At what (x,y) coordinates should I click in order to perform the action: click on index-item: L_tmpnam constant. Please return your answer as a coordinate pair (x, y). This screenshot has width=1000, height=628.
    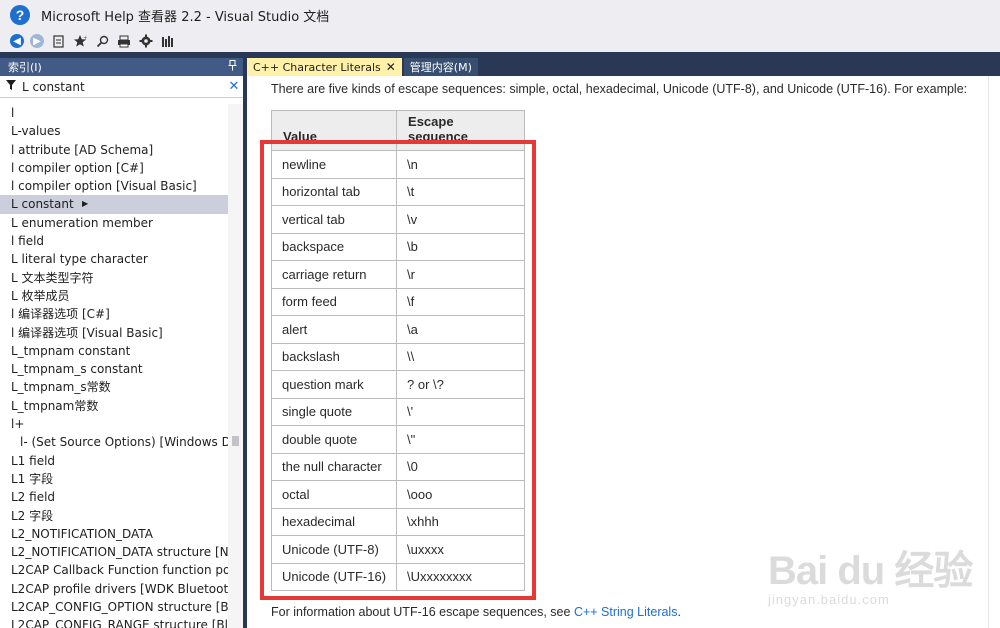
    Looking at the image, I should click on (114, 351).